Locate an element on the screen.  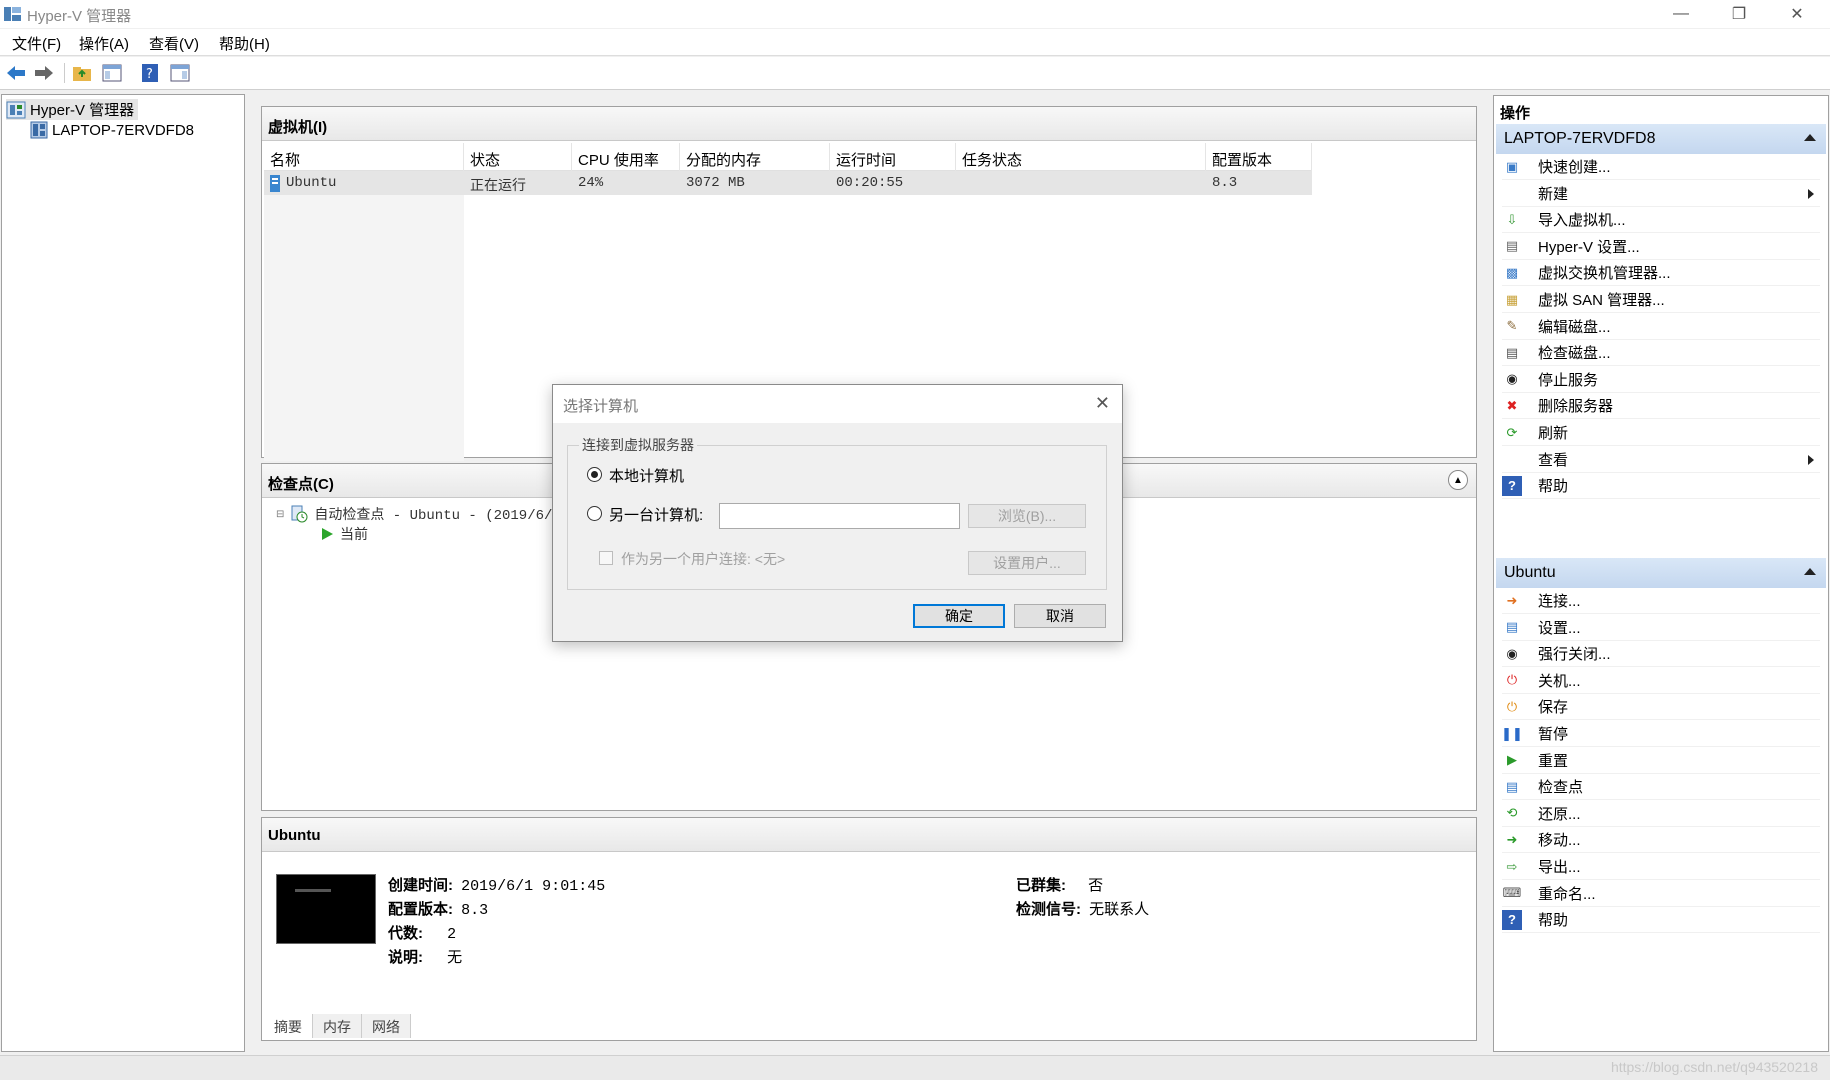
navigation-tree: Hyper-V 管理器 LAPTOP-7ERVDFD8 is located at coordinates (123, 573).